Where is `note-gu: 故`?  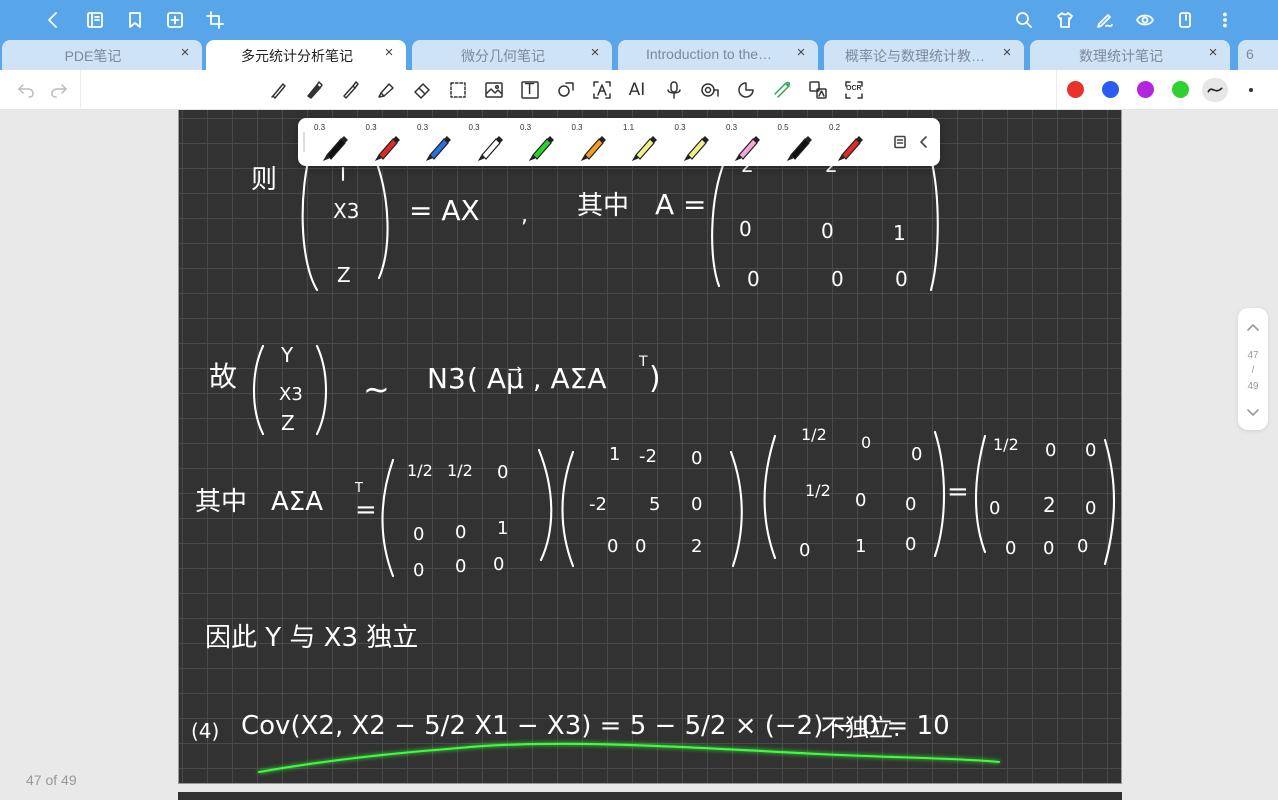
note-gu: 故 is located at coordinates (223, 376).